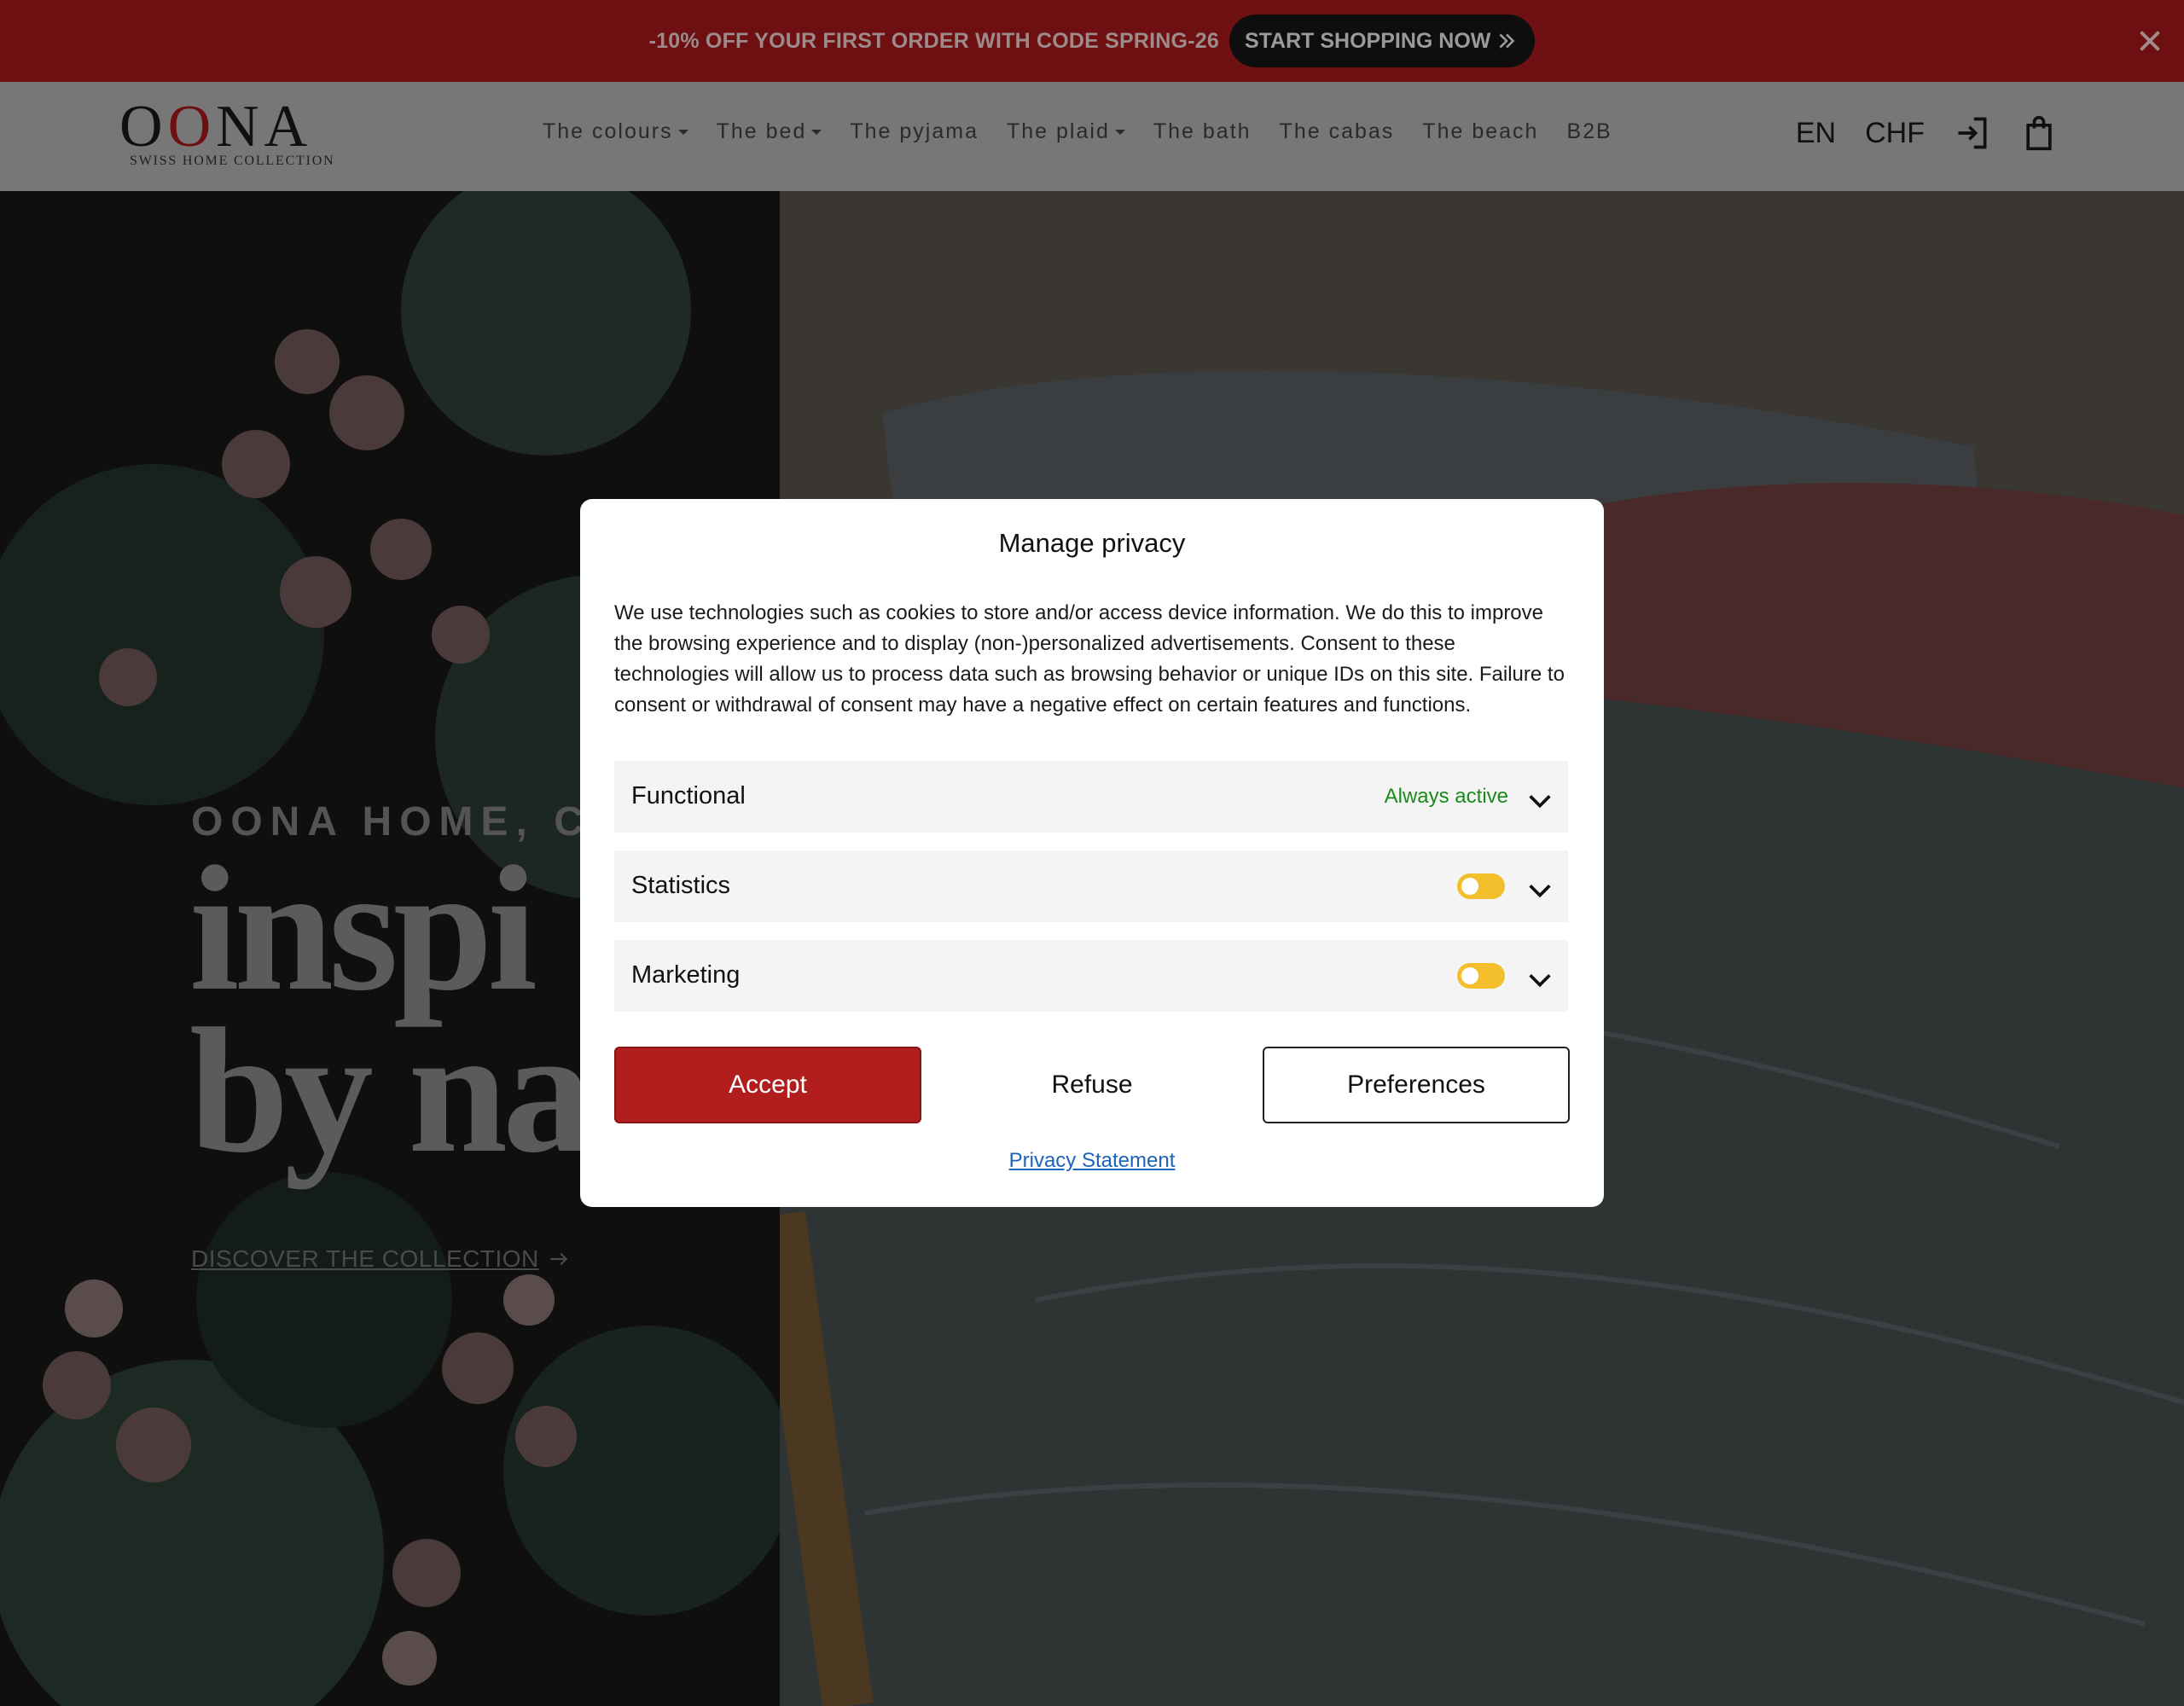 The height and width of the screenshot is (1706, 2184). What do you see at coordinates (1091, 797) in the screenshot?
I see `category-functional: Functional Always active` at bounding box center [1091, 797].